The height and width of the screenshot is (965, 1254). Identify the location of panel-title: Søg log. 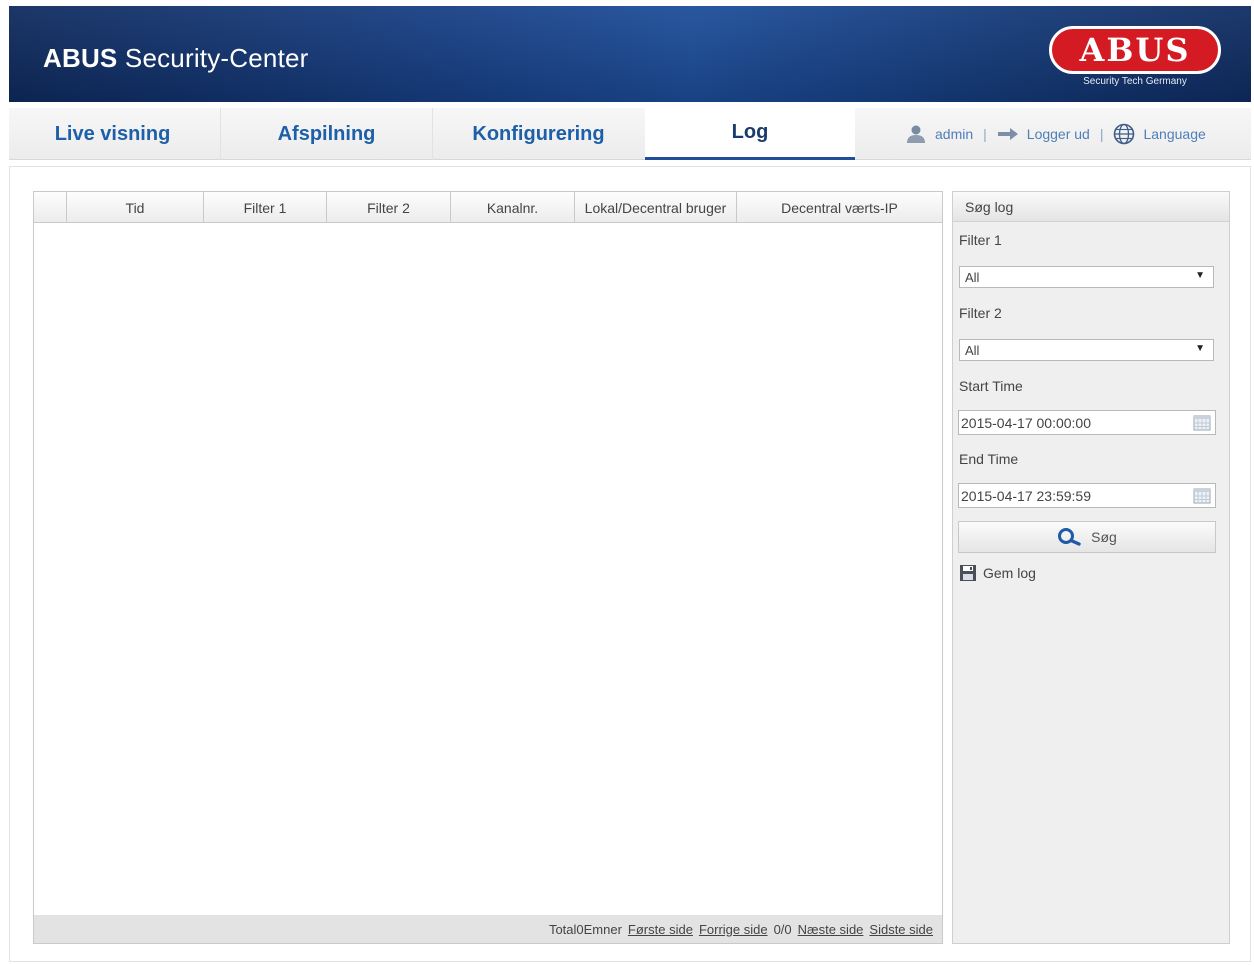
(1091, 207).